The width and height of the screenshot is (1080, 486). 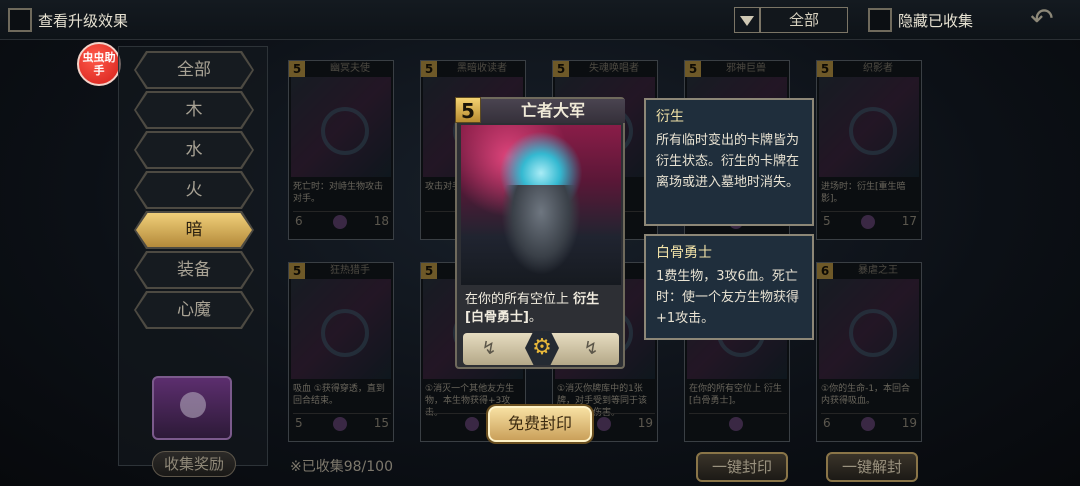 What do you see at coordinates (341, 467) in the screenshot?
I see `collected-count: ※已收集98/100` at bounding box center [341, 467].